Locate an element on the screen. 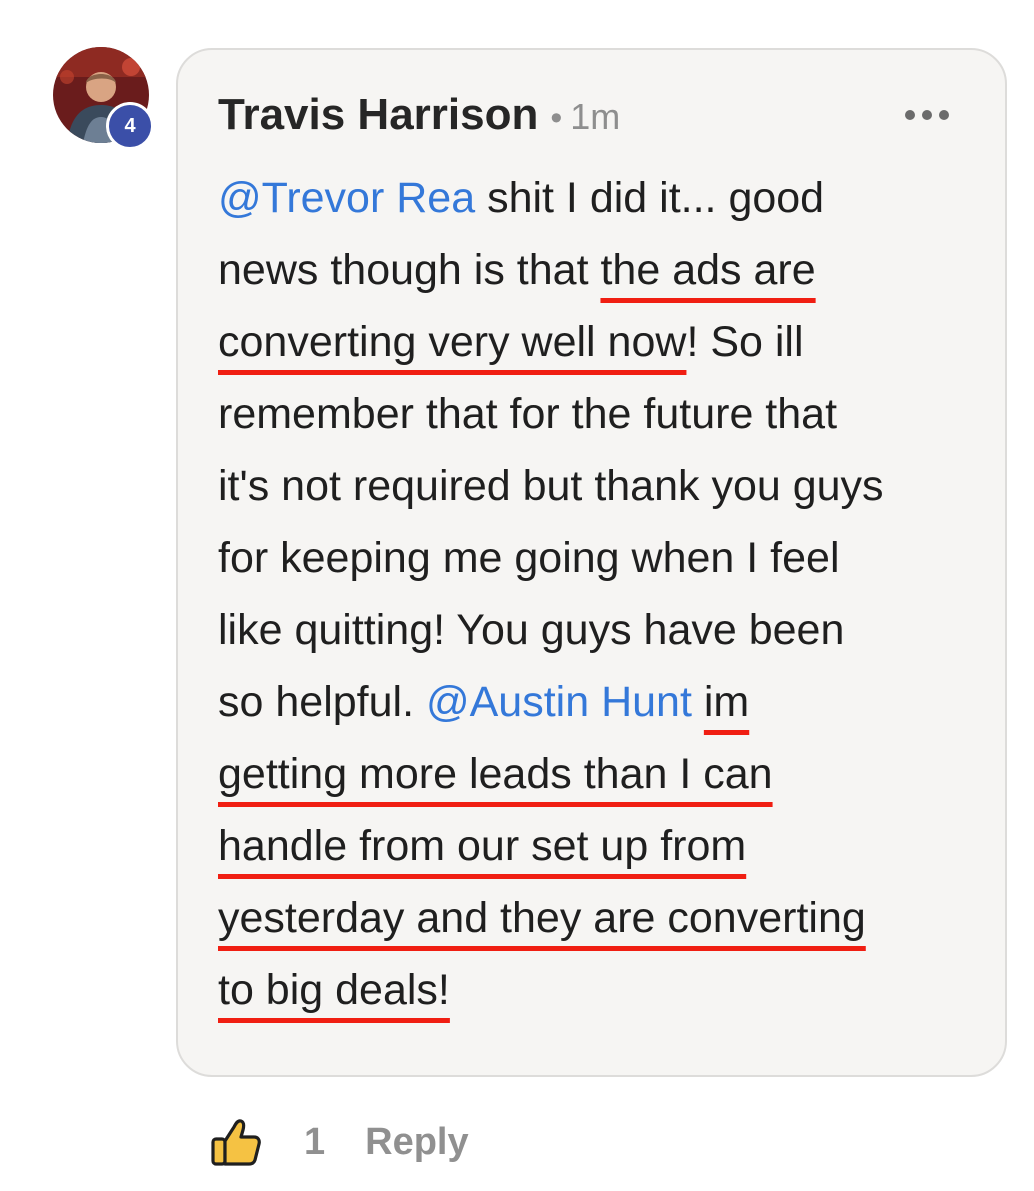 The width and height of the screenshot is (1034, 1191). author-name: Travis Harrison is located at coordinates (378, 115).